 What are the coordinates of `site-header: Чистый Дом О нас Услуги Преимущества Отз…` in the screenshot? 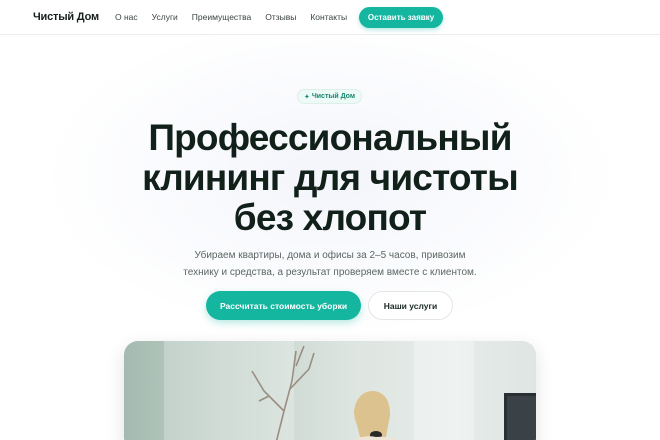 It's located at (330, 17).